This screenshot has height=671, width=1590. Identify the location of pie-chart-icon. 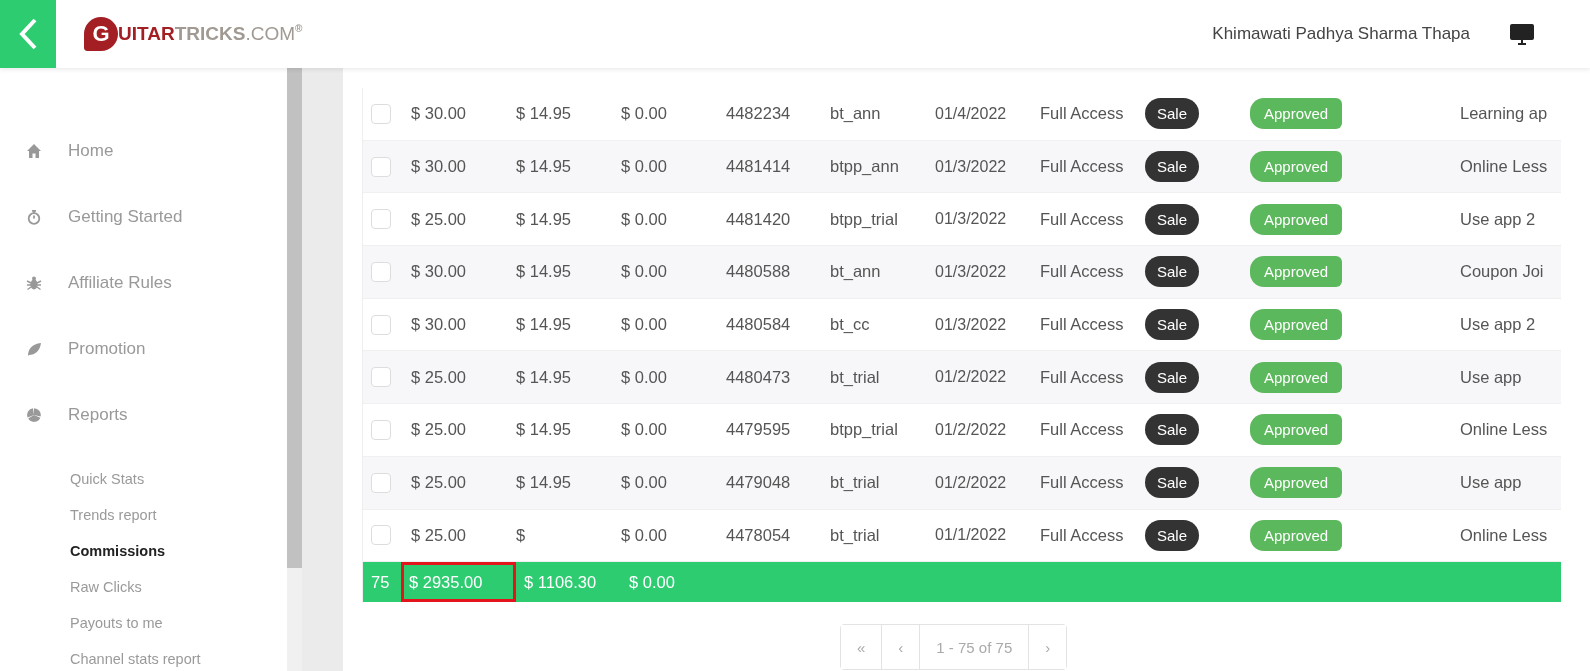
(34, 415).